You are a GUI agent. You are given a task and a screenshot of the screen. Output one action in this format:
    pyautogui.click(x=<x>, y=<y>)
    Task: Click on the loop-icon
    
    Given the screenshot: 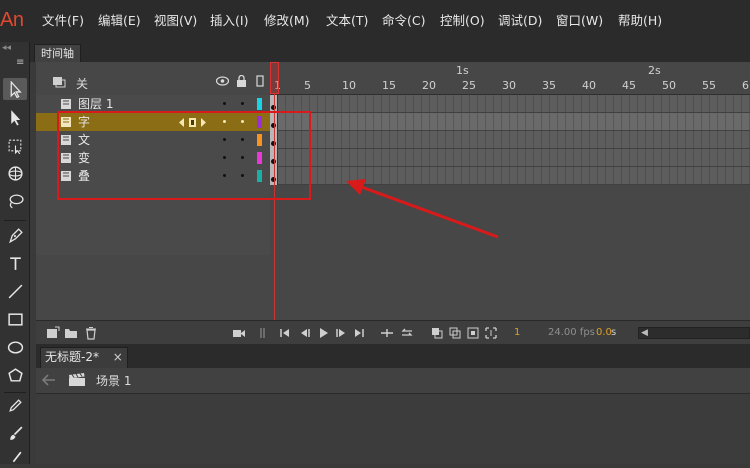 What is the action you would take?
    pyautogui.click(x=407, y=333)
    